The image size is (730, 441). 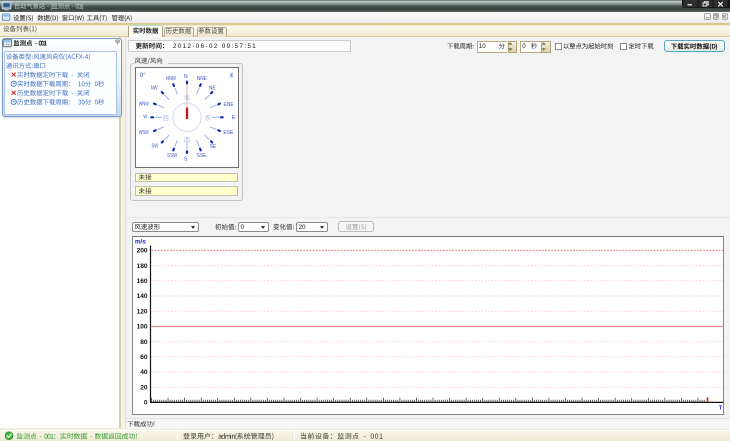 What do you see at coordinates (172, 156) in the screenshot?
I see `svg-text: SSW` at bounding box center [172, 156].